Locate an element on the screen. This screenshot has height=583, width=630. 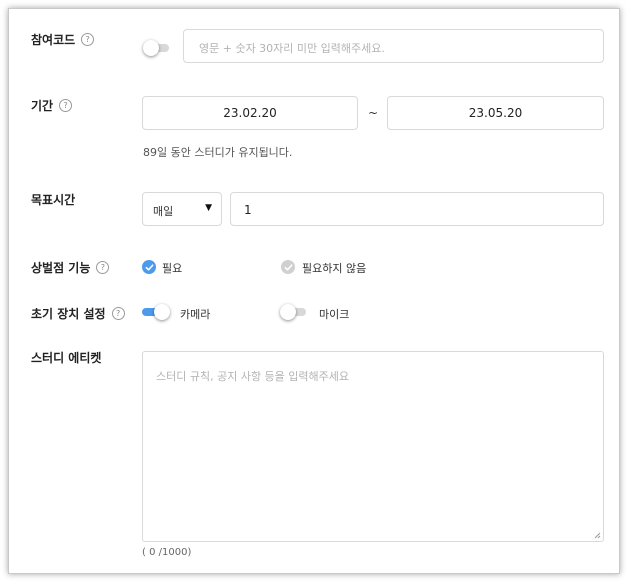
mic-label: 마이크 is located at coordinates (334, 314).